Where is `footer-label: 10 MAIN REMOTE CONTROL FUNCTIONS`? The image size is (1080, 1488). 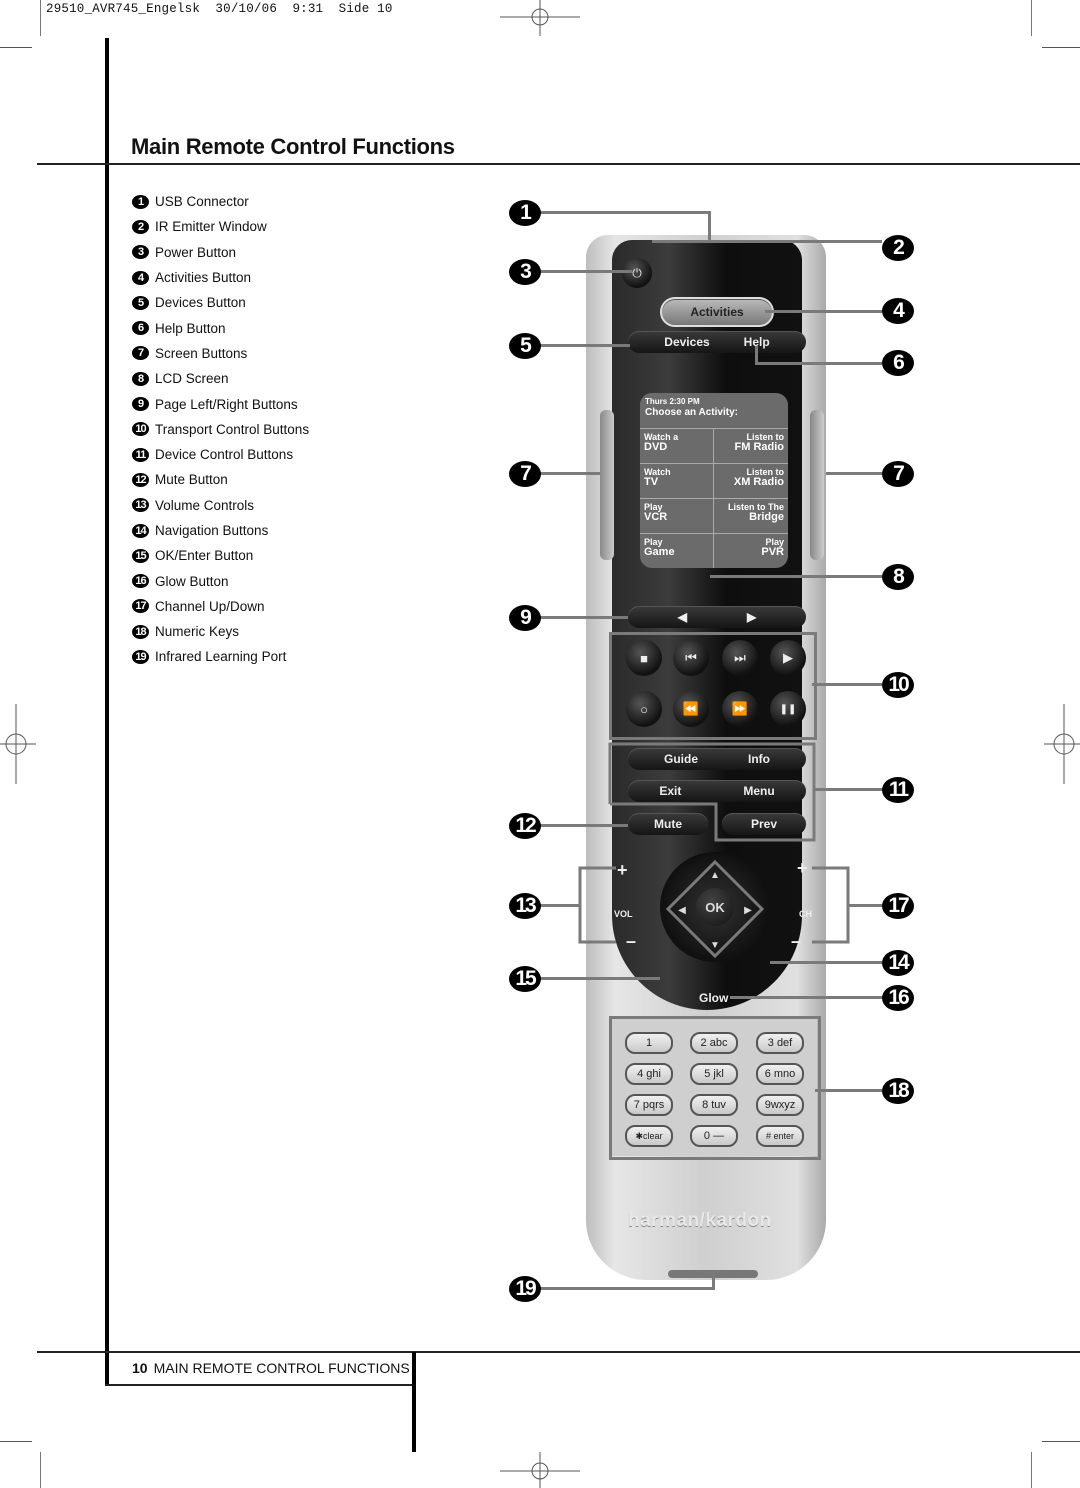
footer-label: 10 MAIN REMOTE CONTROL FUNCTIONS is located at coordinates (271, 1368).